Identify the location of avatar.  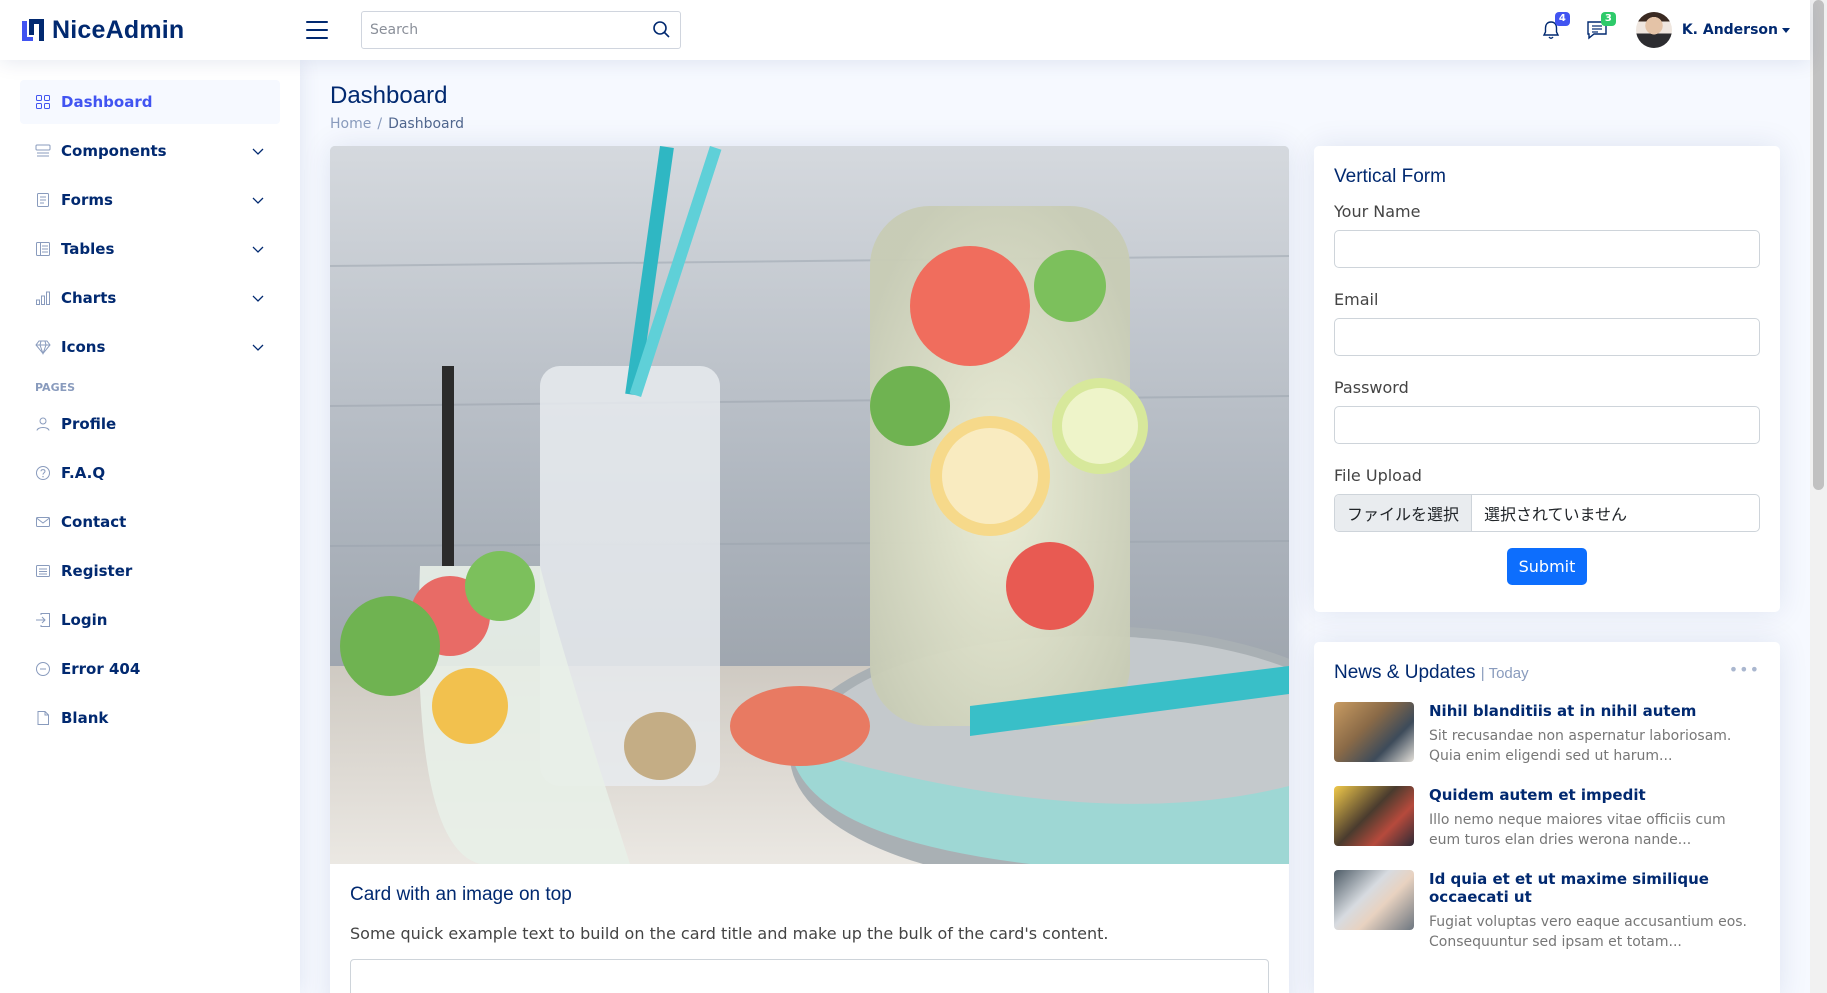
(1653, 30).